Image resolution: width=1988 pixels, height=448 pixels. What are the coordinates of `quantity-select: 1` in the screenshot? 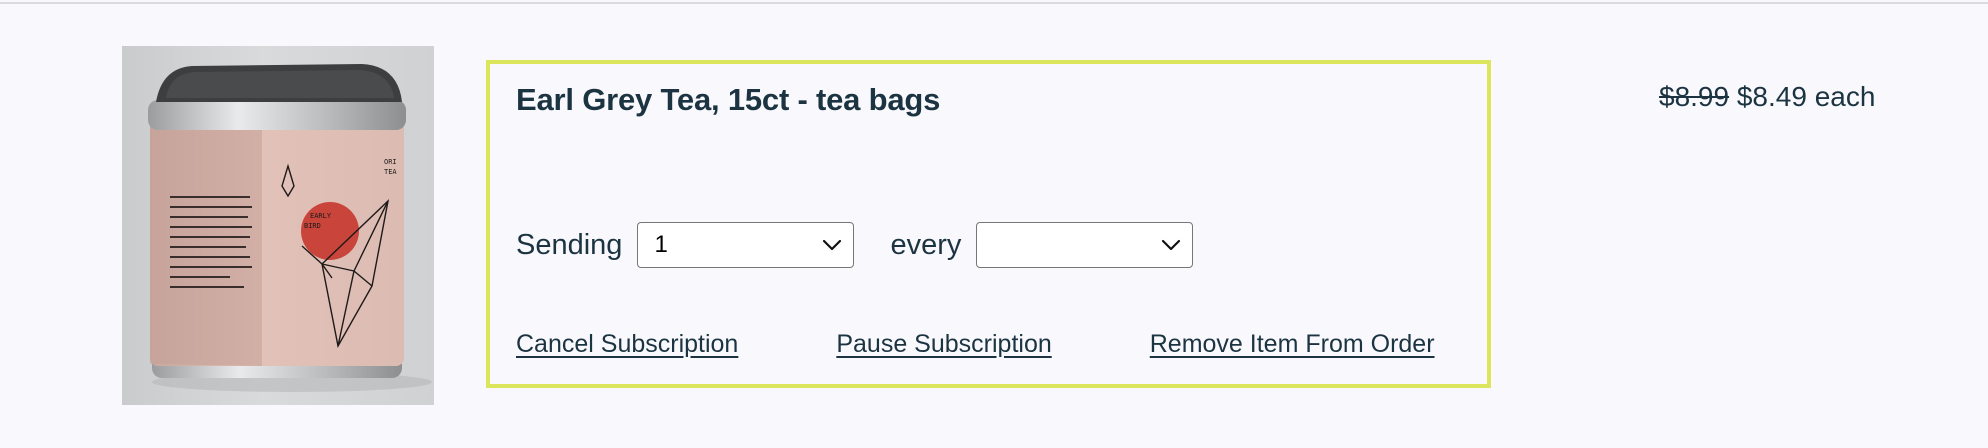 It's located at (746, 245).